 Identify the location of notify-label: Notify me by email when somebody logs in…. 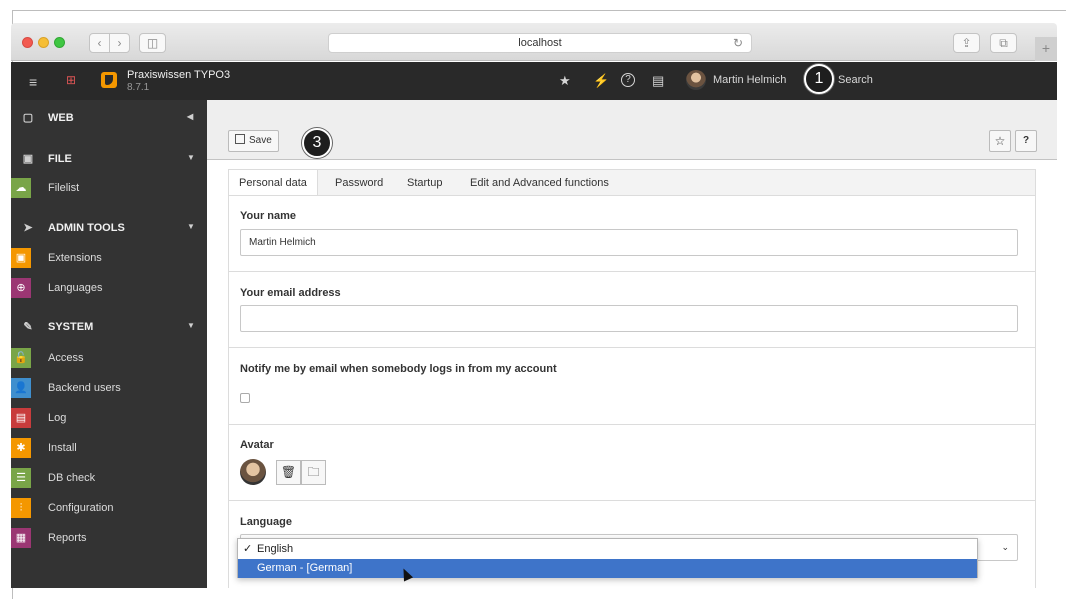
(398, 369).